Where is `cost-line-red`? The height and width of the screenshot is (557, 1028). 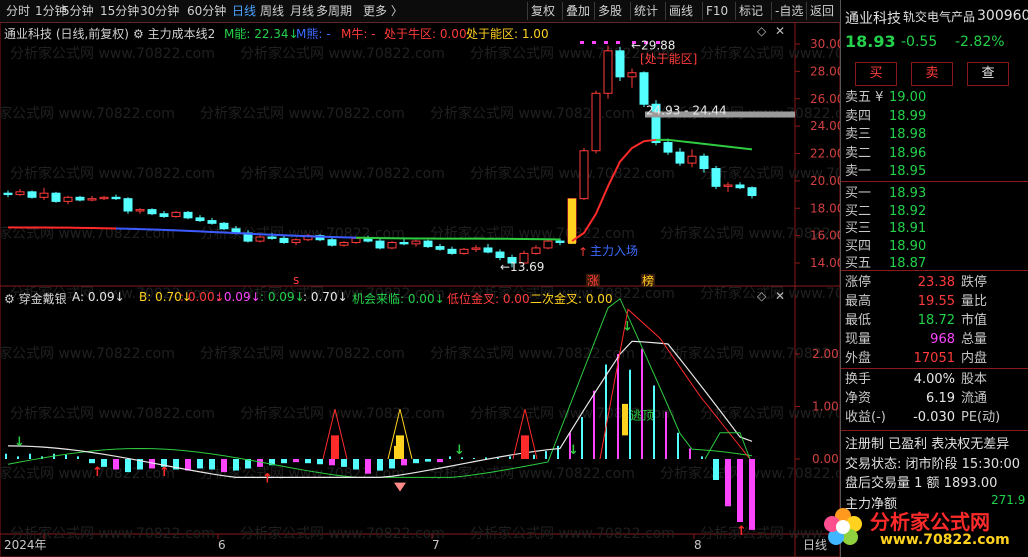
cost-line-red is located at coordinates (62, 228).